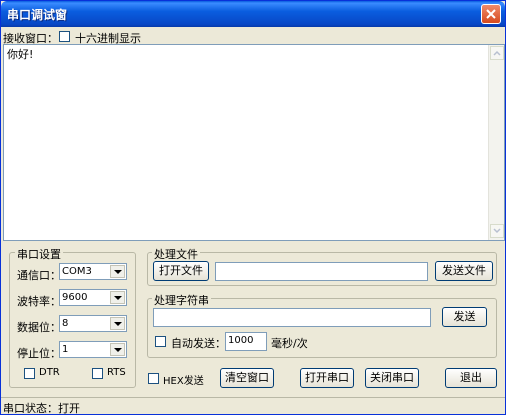 The height and width of the screenshot is (416, 506). Describe the element at coordinates (117, 349) in the screenshot. I see `stopbits-dropdown-icon` at that location.